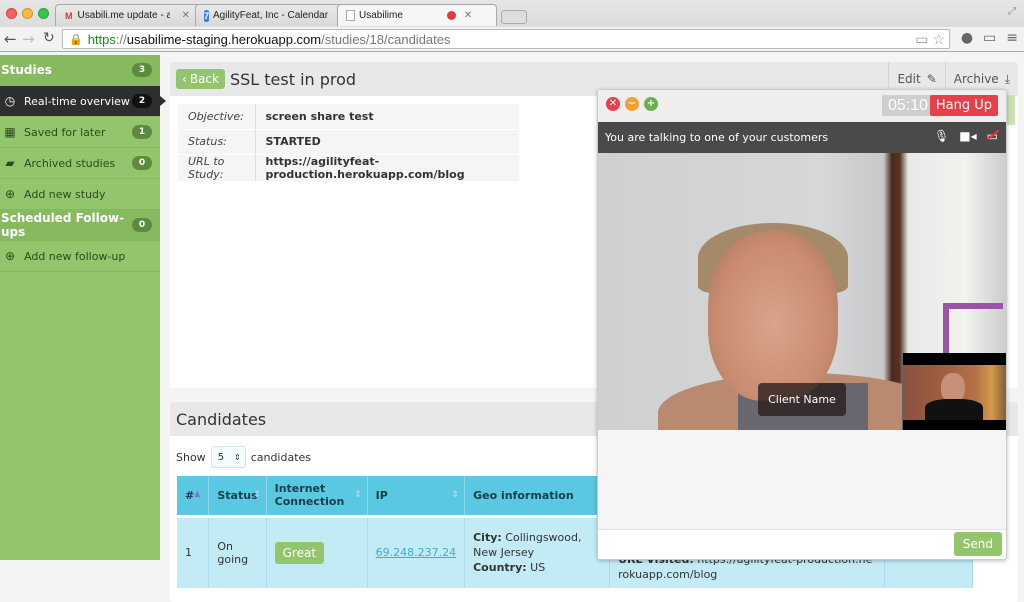 This screenshot has height=602, width=1024. What do you see at coordinates (538, 568) in the screenshot?
I see `country-value: US` at bounding box center [538, 568].